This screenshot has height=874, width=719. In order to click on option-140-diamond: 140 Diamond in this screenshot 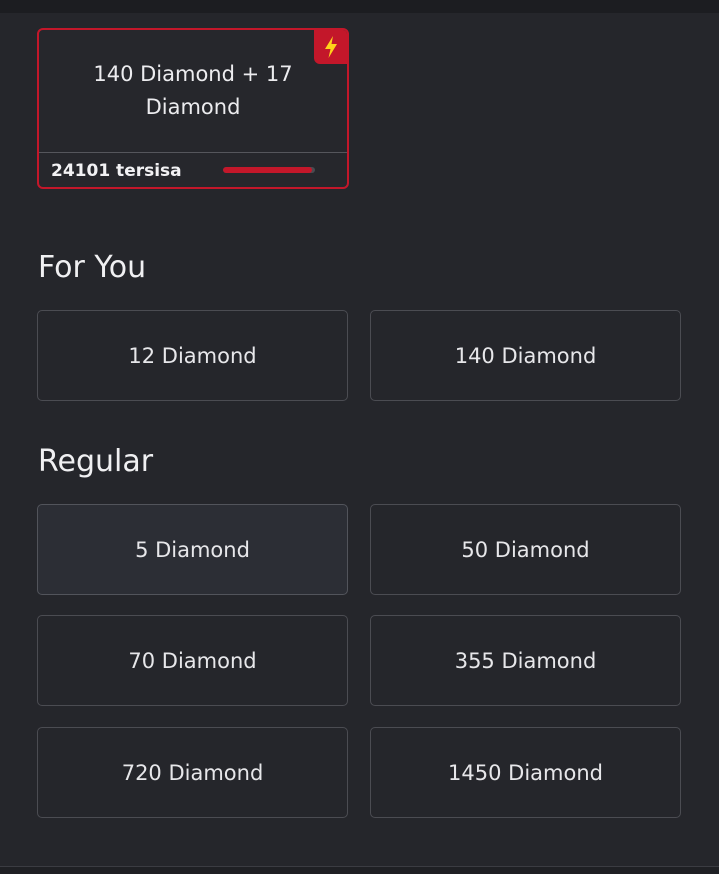, I will do `click(525, 355)`.